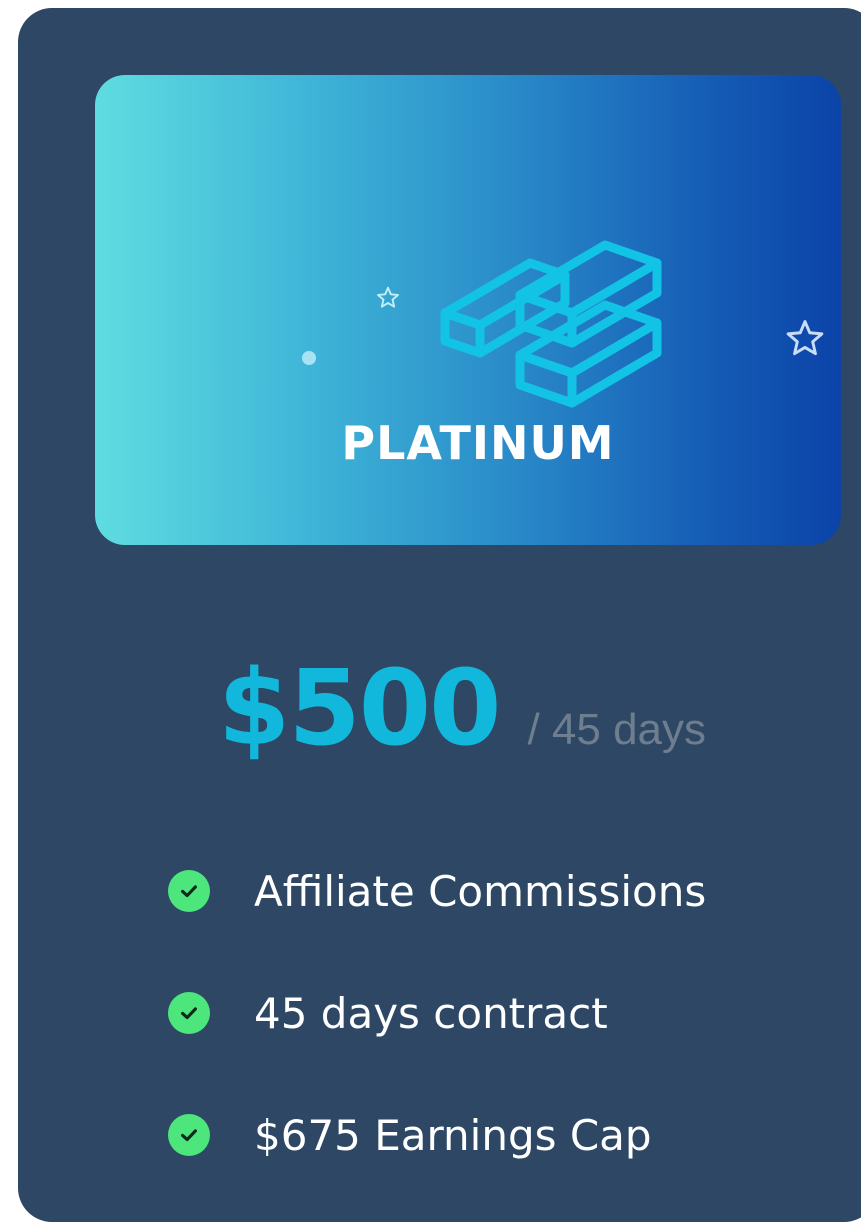 Image resolution: width=861 pixels, height=1229 pixels. What do you see at coordinates (480, 891) in the screenshot?
I see `feature-label: Affiliate Commissions` at bounding box center [480, 891].